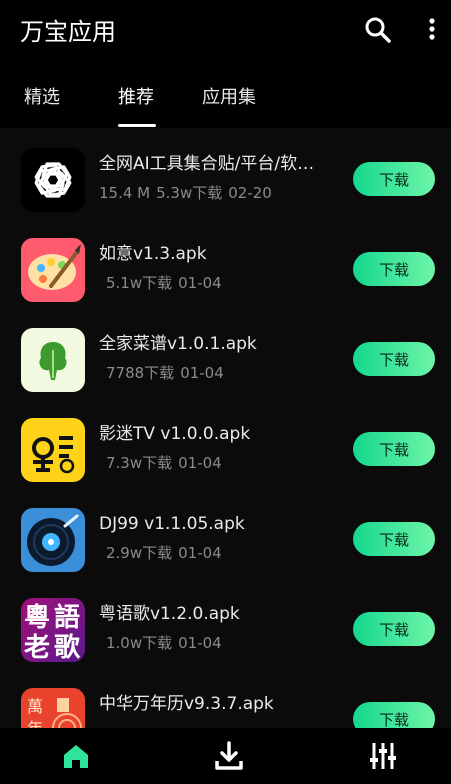 The width and height of the screenshot is (451, 784). Describe the element at coordinates (53, 360) in the screenshot. I see `vegetable-icon` at that location.